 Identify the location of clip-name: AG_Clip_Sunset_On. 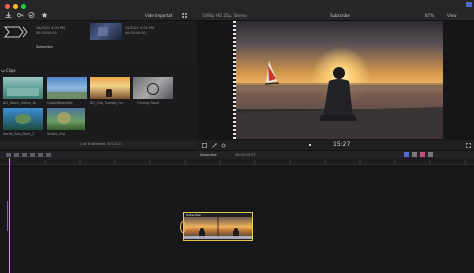
(106, 103).